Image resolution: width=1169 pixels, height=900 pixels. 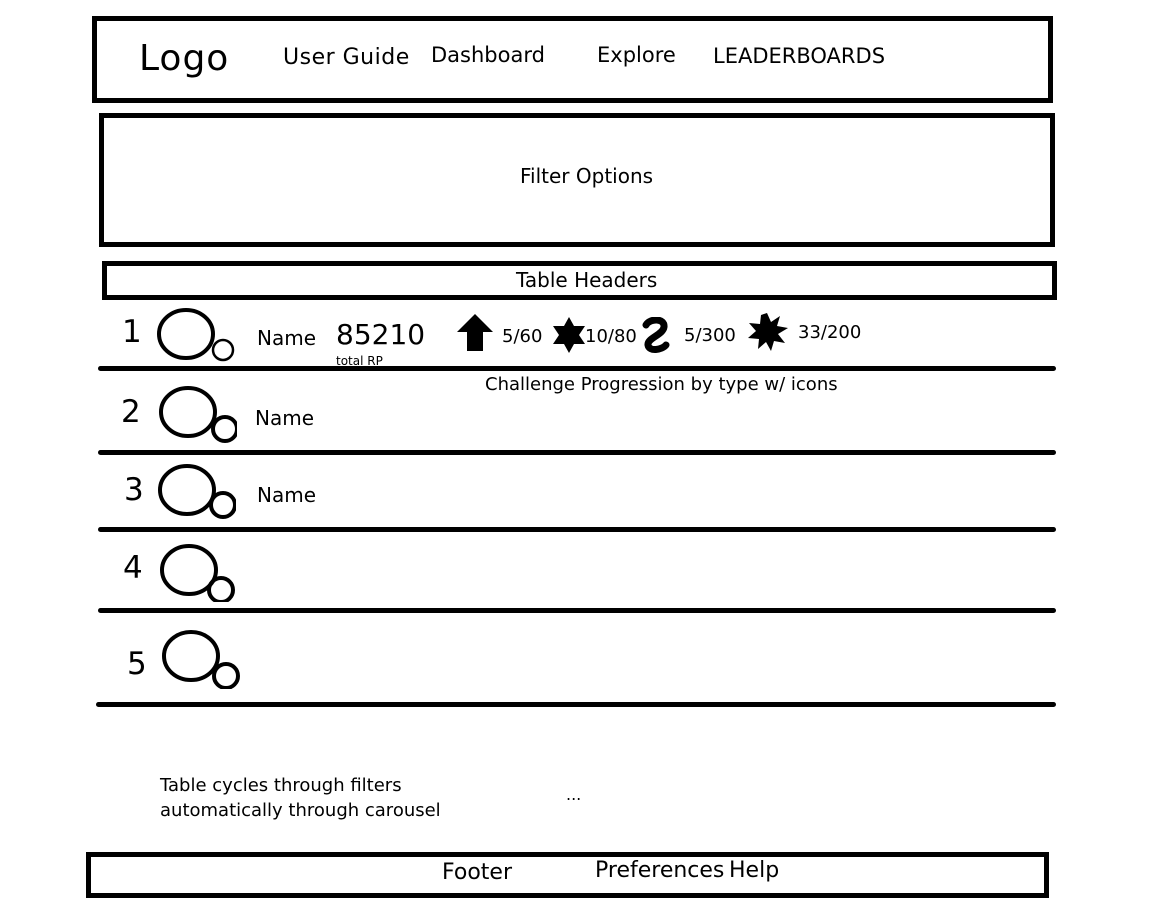 What do you see at coordinates (286, 338) in the screenshot?
I see `row-1-name: Name` at bounding box center [286, 338].